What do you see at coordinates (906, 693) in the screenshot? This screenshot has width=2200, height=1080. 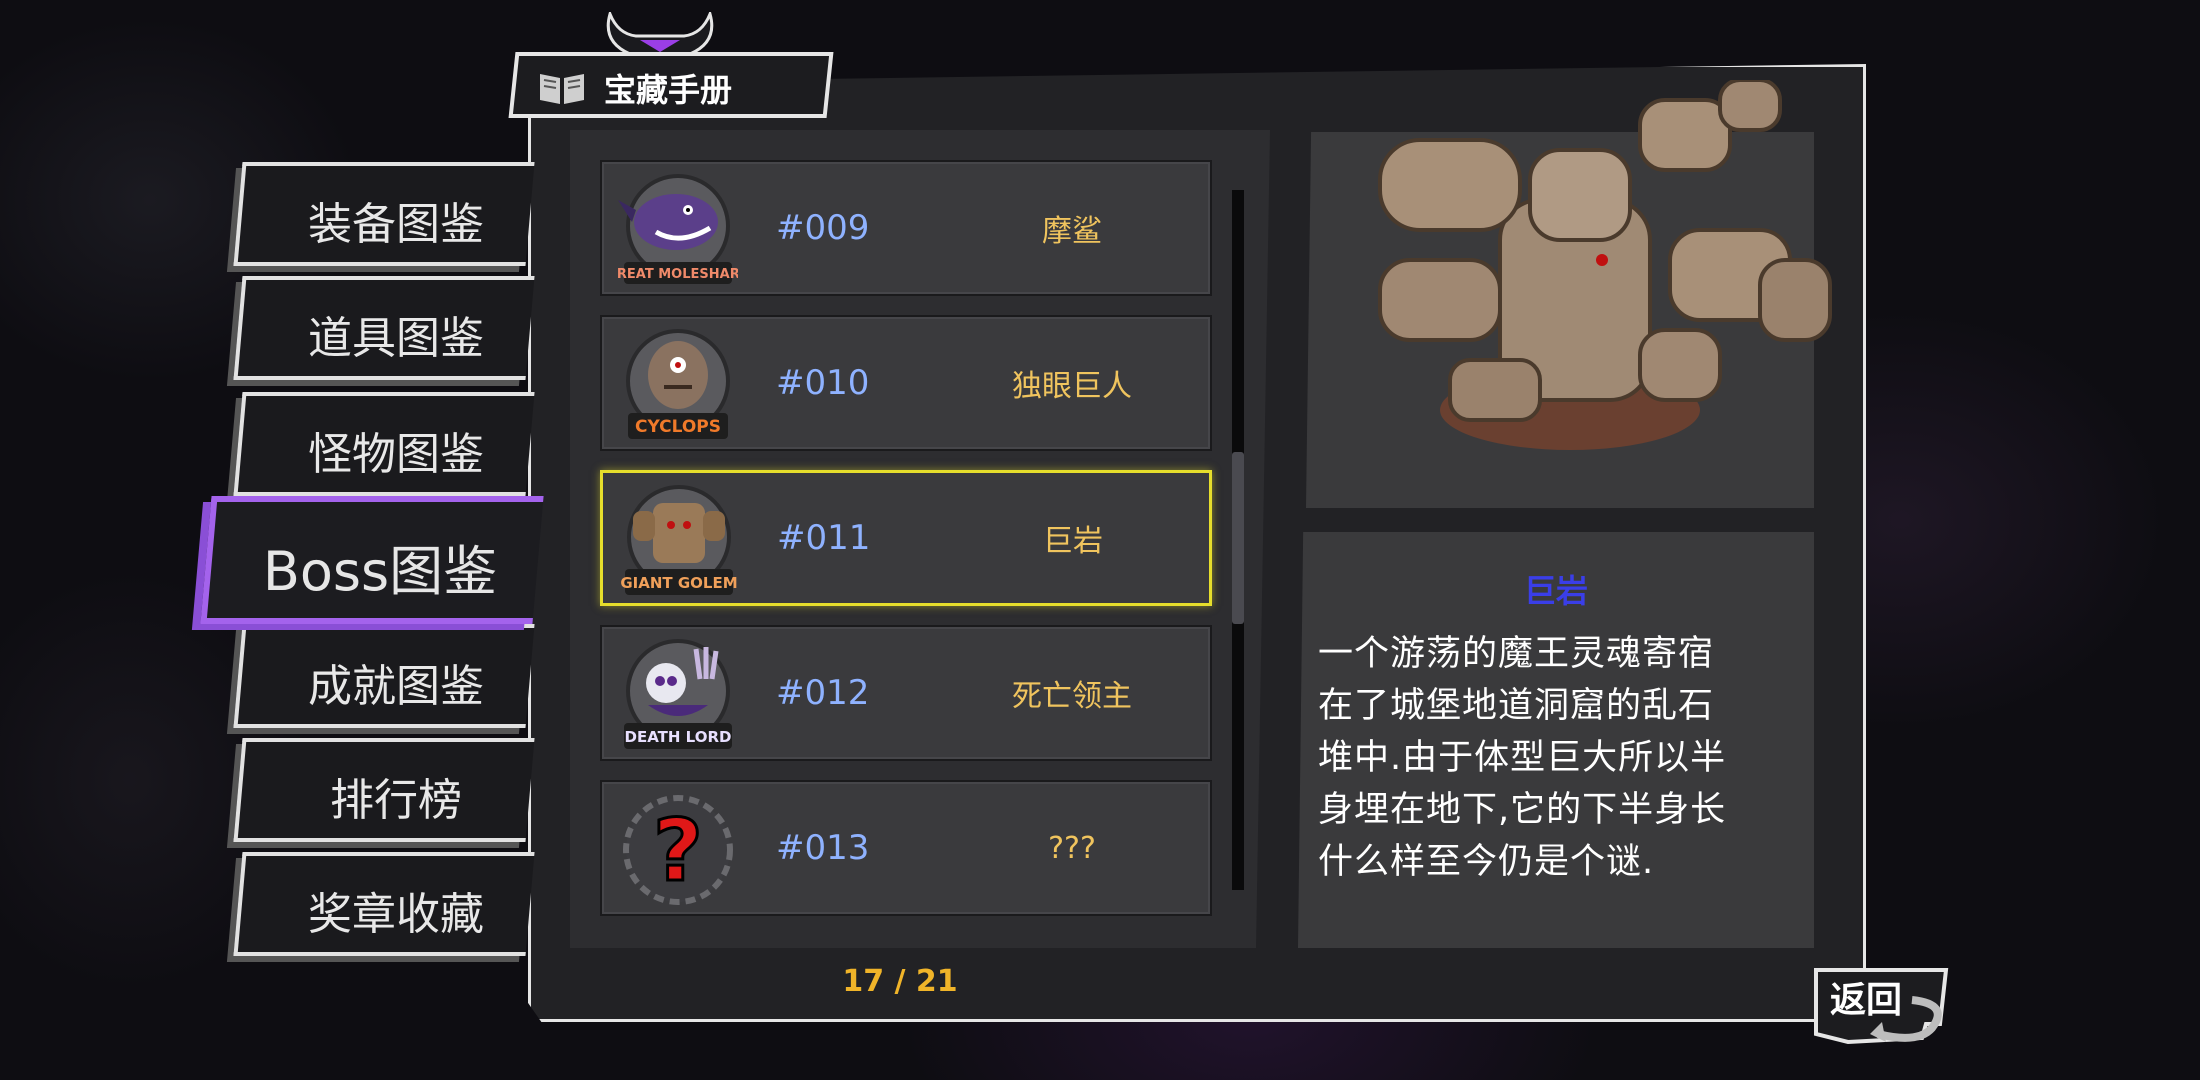 I see `list-item: DEATH LORD #012 死亡领主` at bounding box center [906, 693].